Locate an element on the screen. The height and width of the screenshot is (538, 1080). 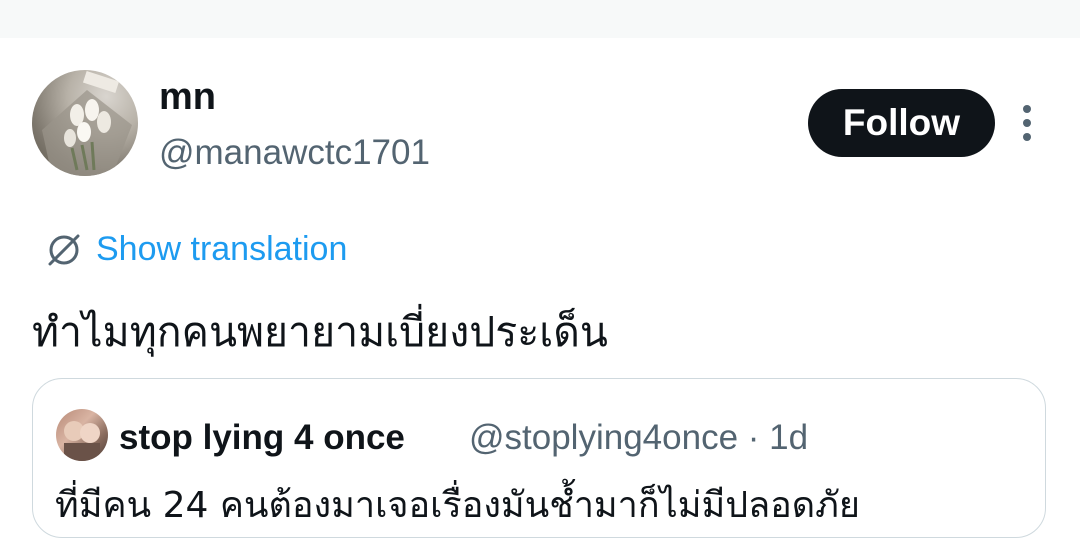
author-name: mn is located at coordinates (187, 97).